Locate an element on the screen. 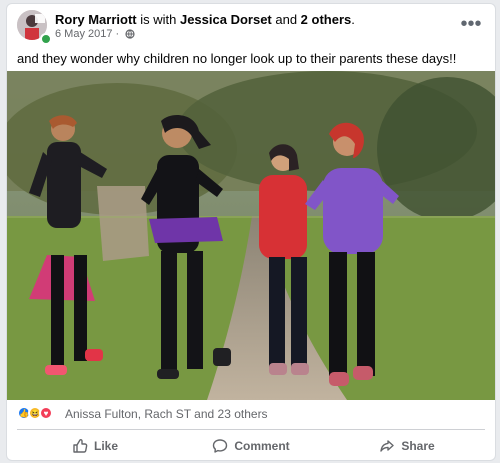 Image resolution: width=500 pixels, height=463 pixels. post-meta: 6 May 2017 · is located at coordinates (95, 35).